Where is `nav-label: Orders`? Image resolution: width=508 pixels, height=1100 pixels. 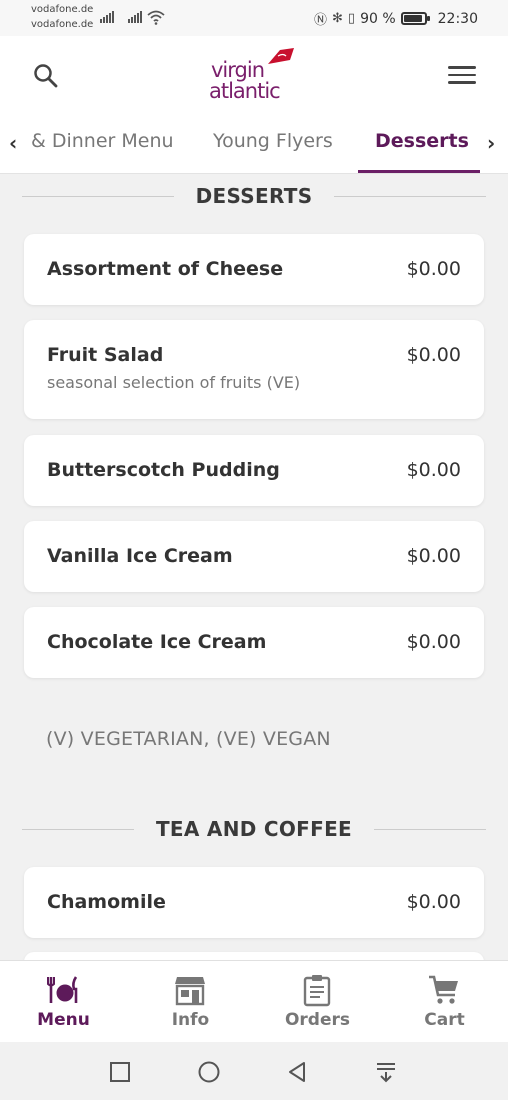 nav-label: Orders is located at coordinates (317, 1020).